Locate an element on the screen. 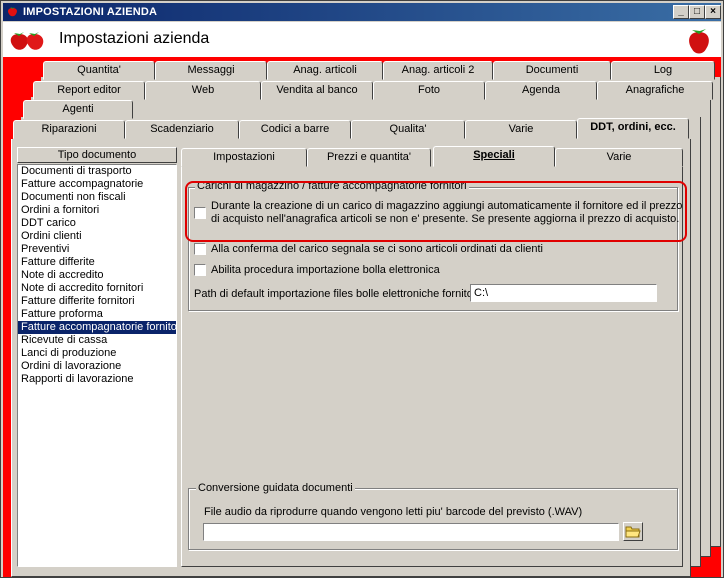 This screenshot has width=726, height=580. audio-file-input is located at coordinates (411, 532).